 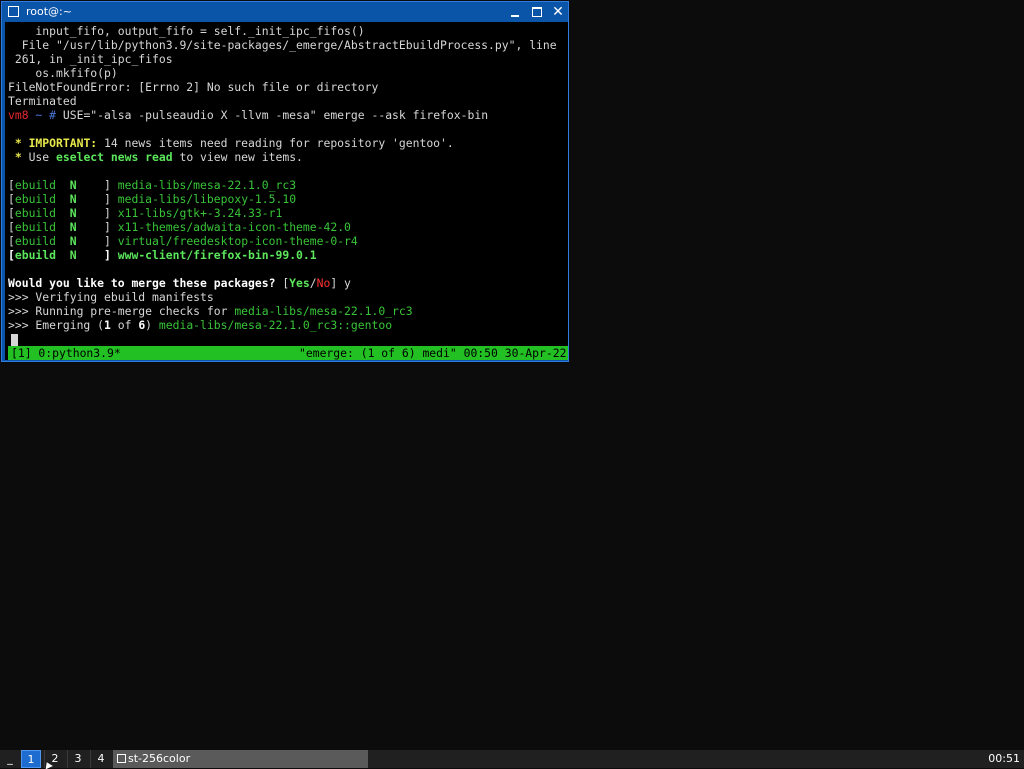 I want to click on status-info: "emerge: (1 of 6) medi" 00:50 30-Apr-22, so click(x=433, y=353).